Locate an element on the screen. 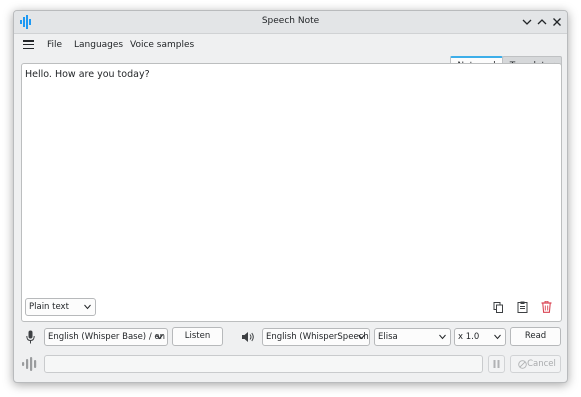  close-icon is located at coordinates (557, 22).